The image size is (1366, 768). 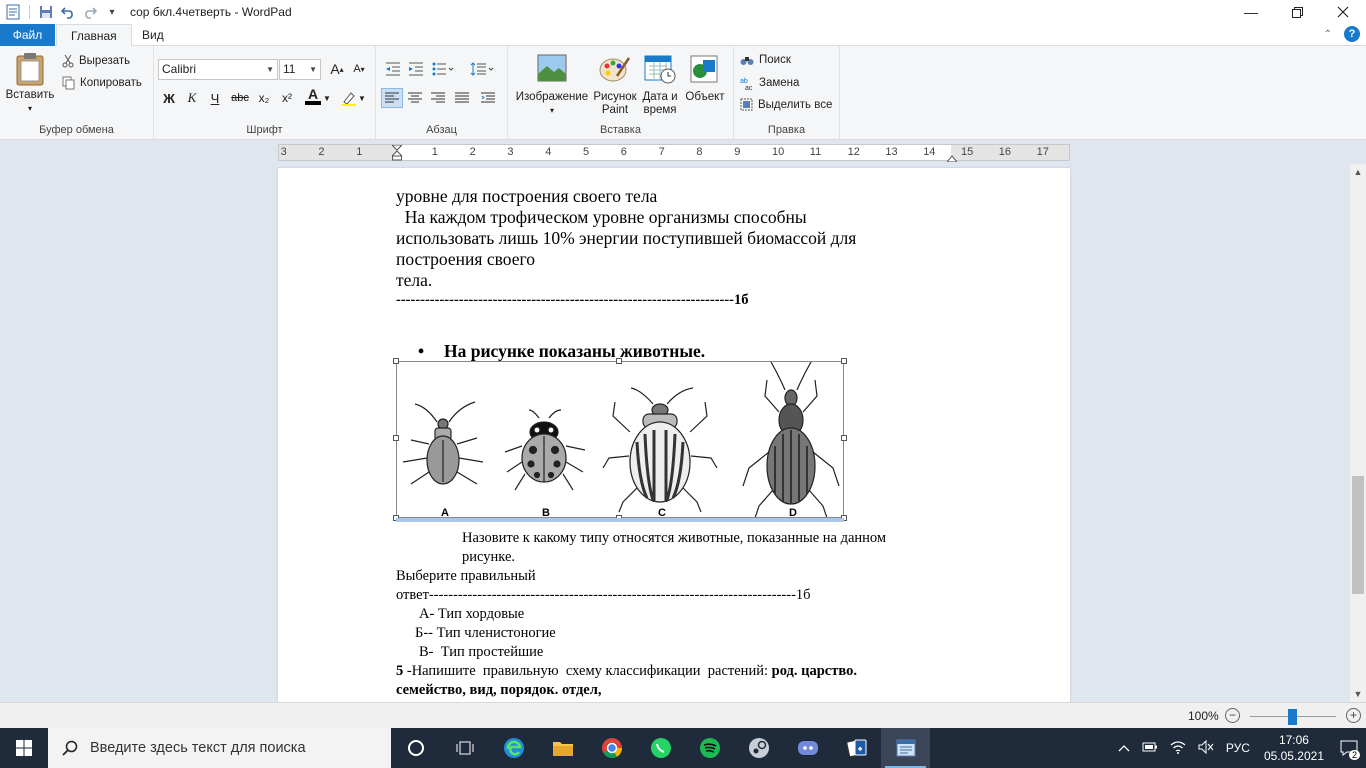 What do you see at coordinates (434, 152) in the screenshot?
I see `ruler-number: 1` at bounding box center [434, 152].